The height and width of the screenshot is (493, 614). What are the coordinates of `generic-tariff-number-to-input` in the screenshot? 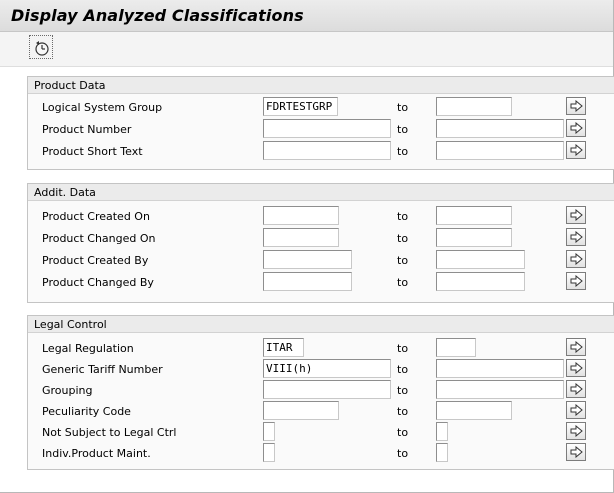 It's located at (500, 368).